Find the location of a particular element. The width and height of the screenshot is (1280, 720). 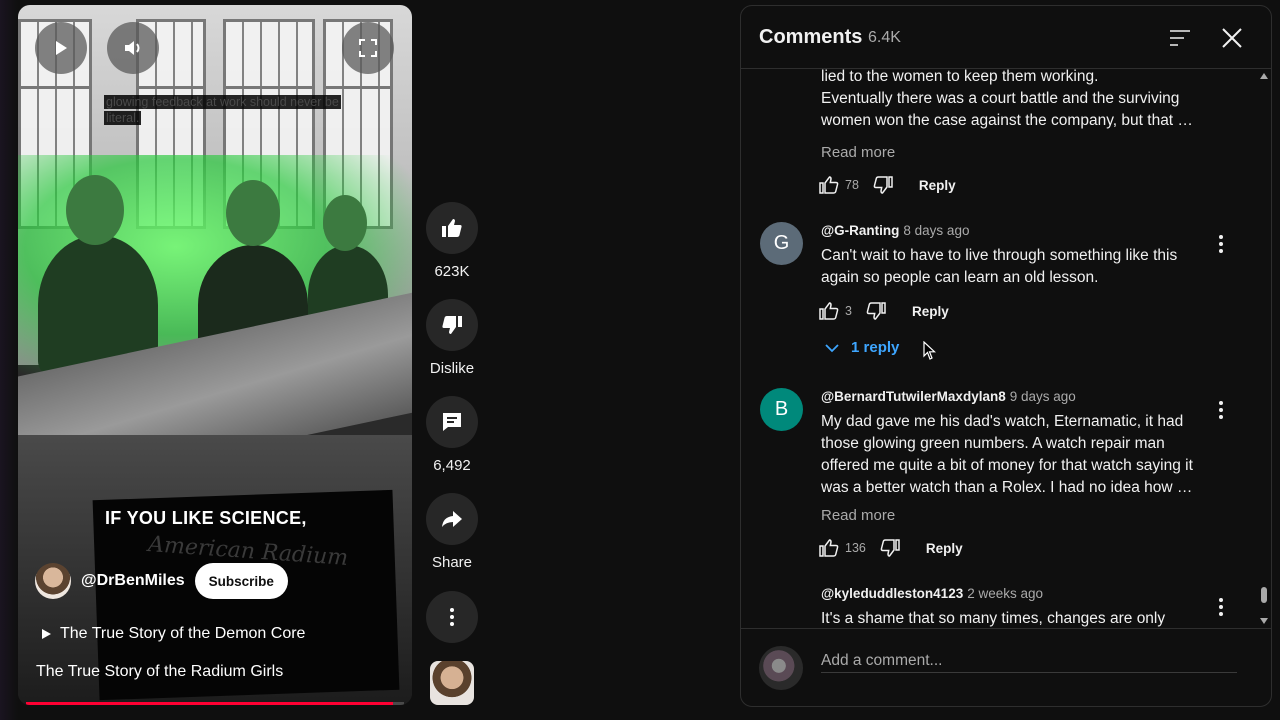

comments-action: 6,492 is located at coordinates (452, 435).